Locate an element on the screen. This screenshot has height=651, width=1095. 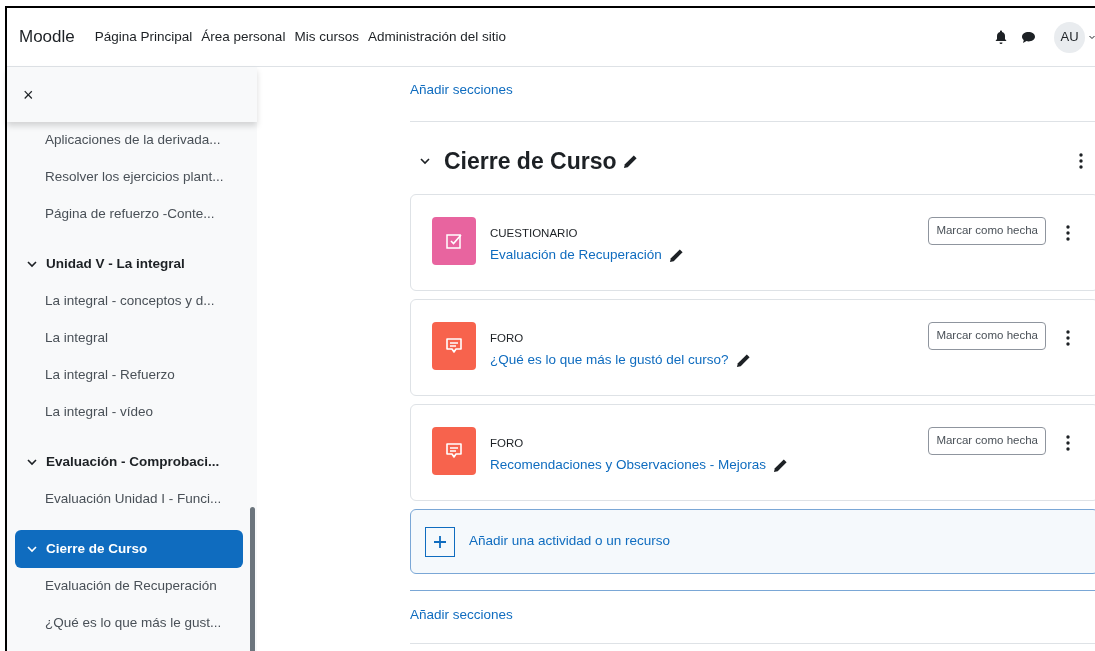
quiz-icon is located at coordinates (454, 241).